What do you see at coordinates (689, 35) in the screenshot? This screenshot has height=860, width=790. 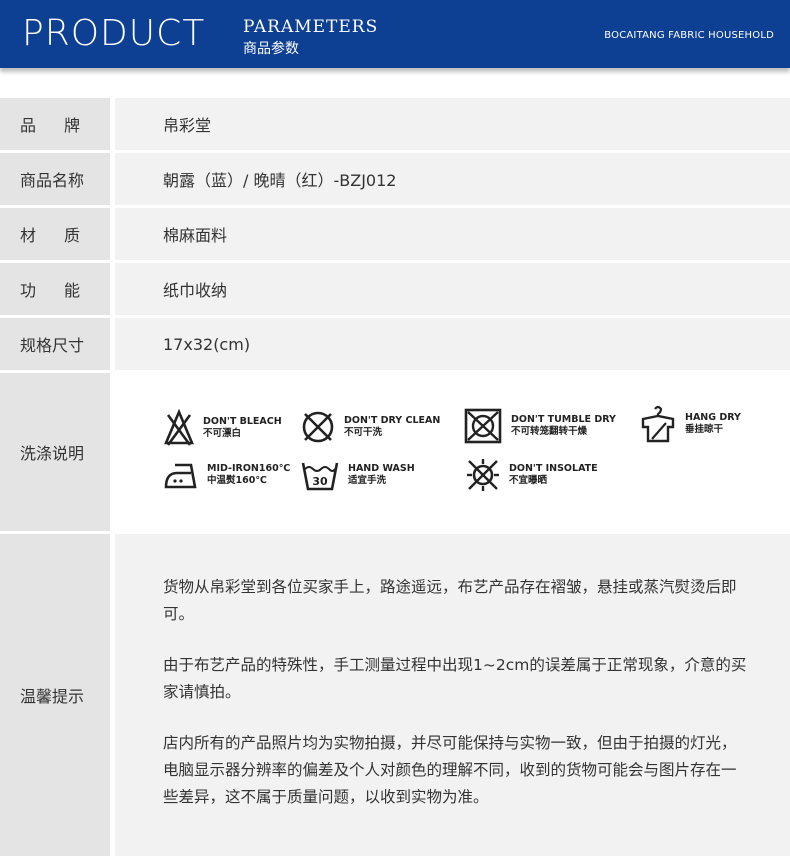 I see `header-brand: BOCAITANG FABRIC HOUSEHOLD` at bounding box center [689, 35].